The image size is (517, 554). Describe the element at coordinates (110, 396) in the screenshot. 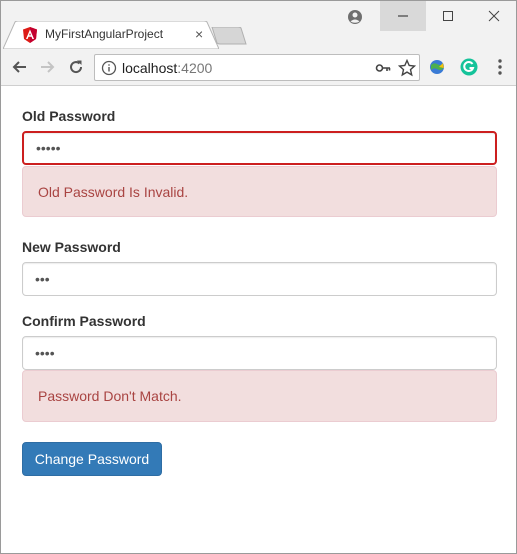

I see `confirm-password-error-text: Password Don't Match.` at that location.